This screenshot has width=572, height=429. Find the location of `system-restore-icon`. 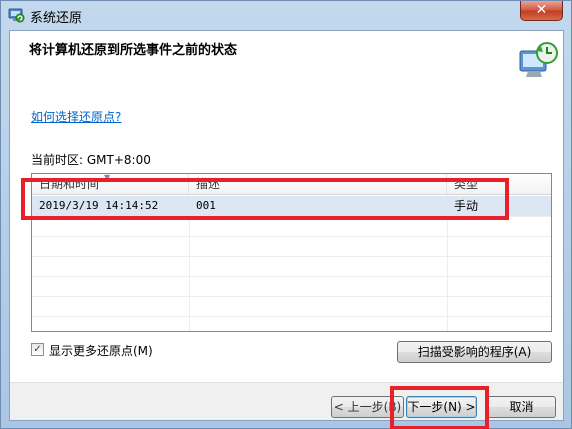

system-restore-icon is located at coordinates (16, 15).